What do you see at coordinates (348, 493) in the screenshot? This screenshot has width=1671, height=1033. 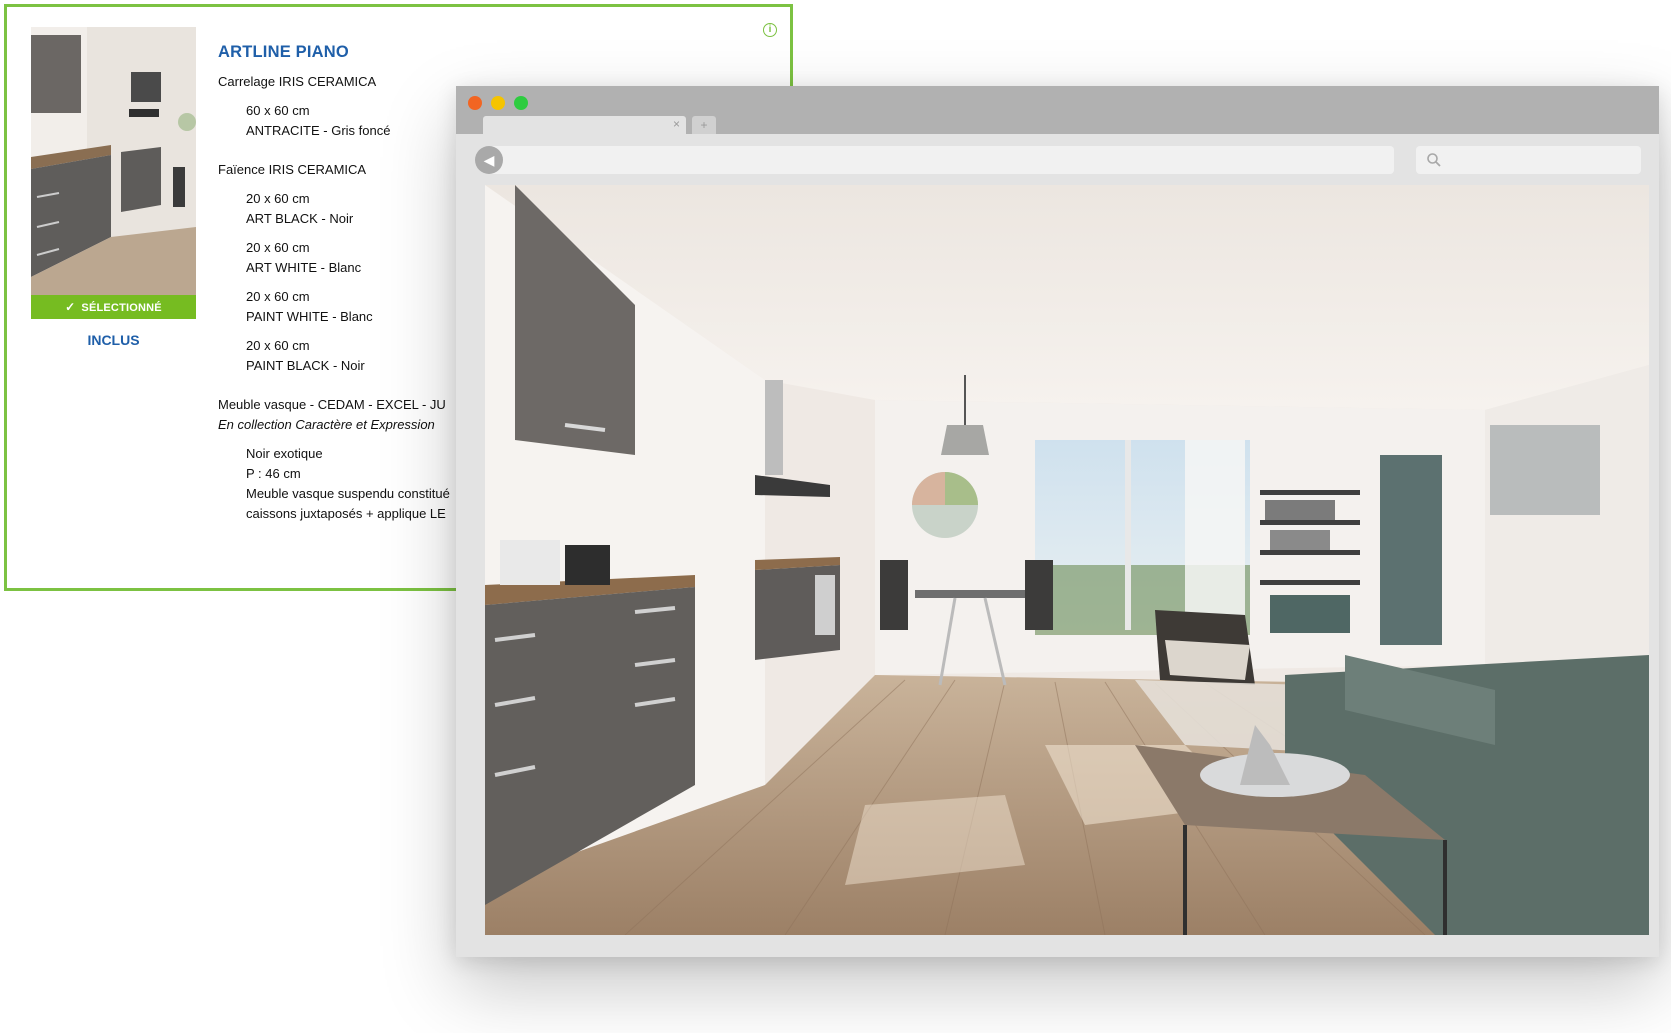 I see `spec-line: Meuble vasque suspendu constitué` at bounding box center [348, 493].